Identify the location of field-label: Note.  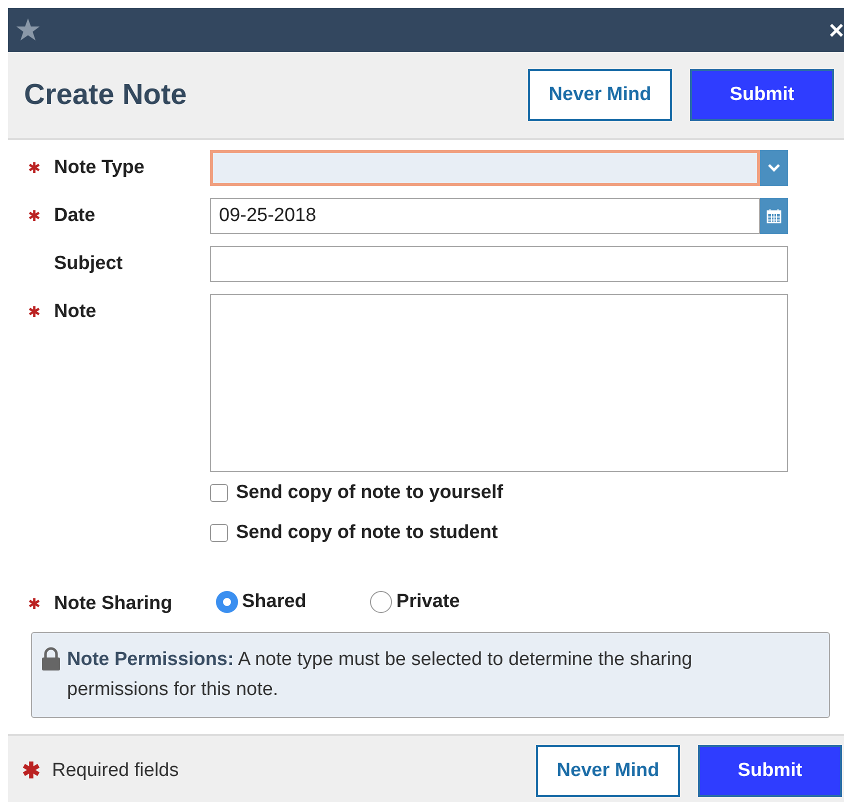
(75, 312).